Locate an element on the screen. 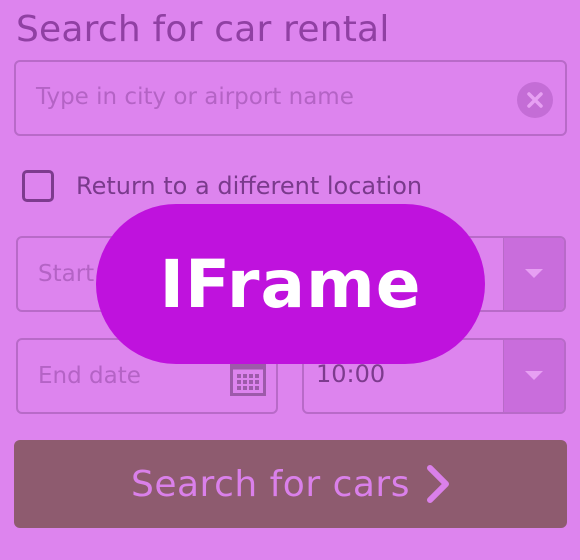 Image resolution: width=580 pixels, height=560 pixels. close-icon is located at coordinates (535, 100).